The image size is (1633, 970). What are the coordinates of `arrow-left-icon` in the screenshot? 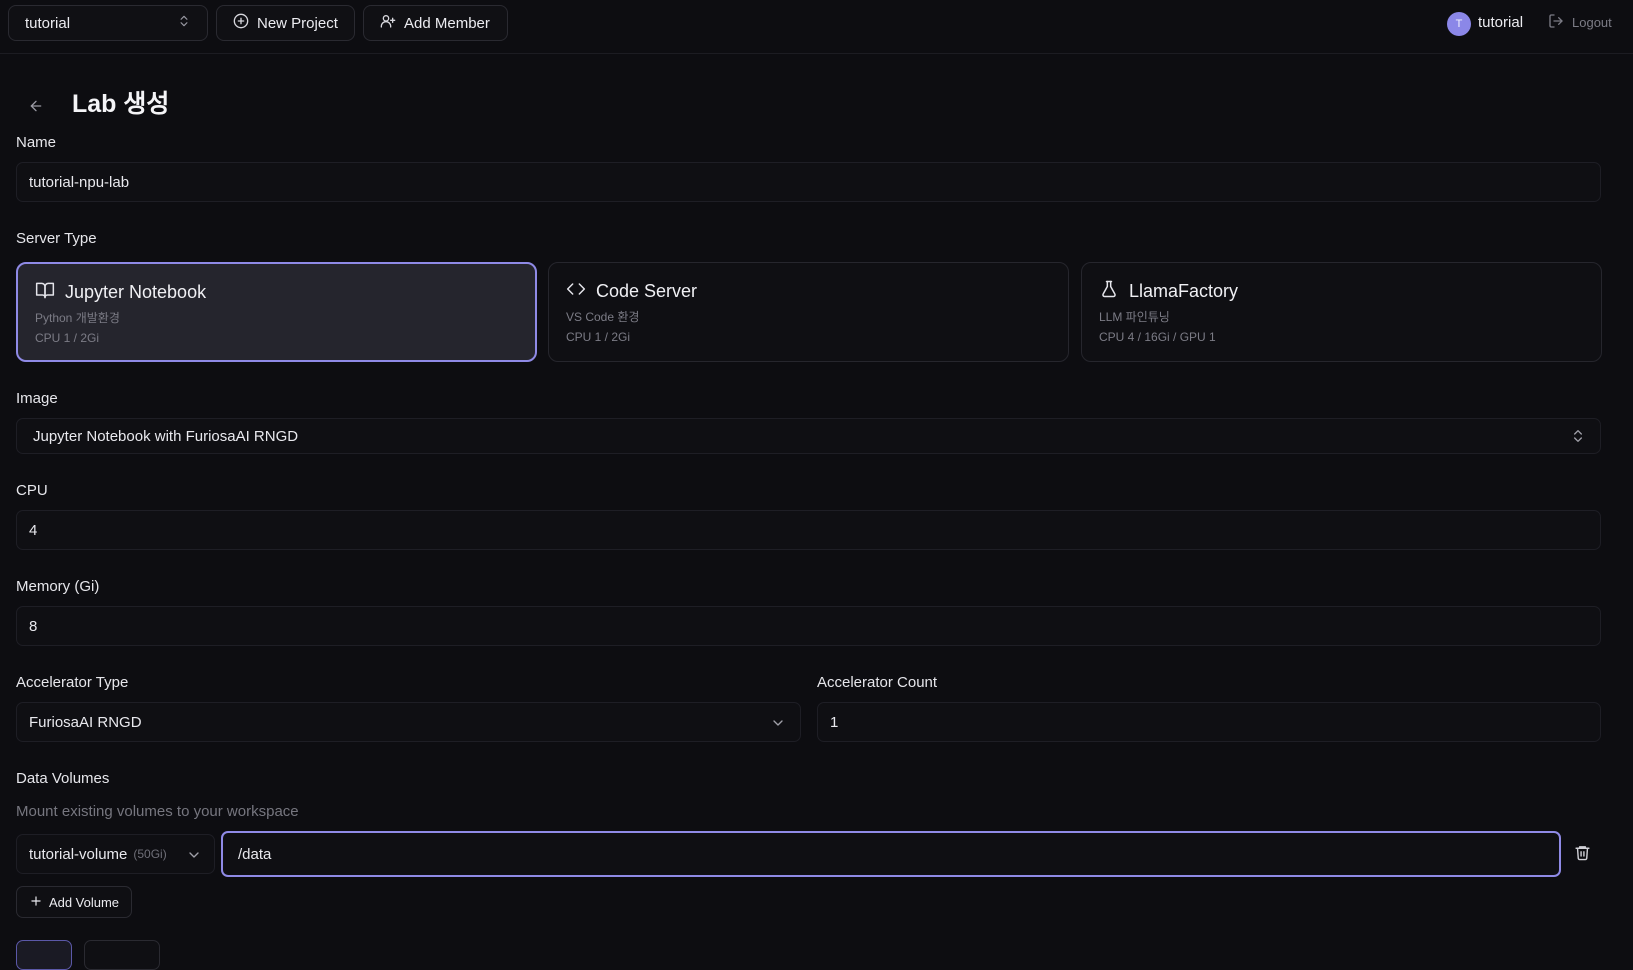 It's located at (36, 109).